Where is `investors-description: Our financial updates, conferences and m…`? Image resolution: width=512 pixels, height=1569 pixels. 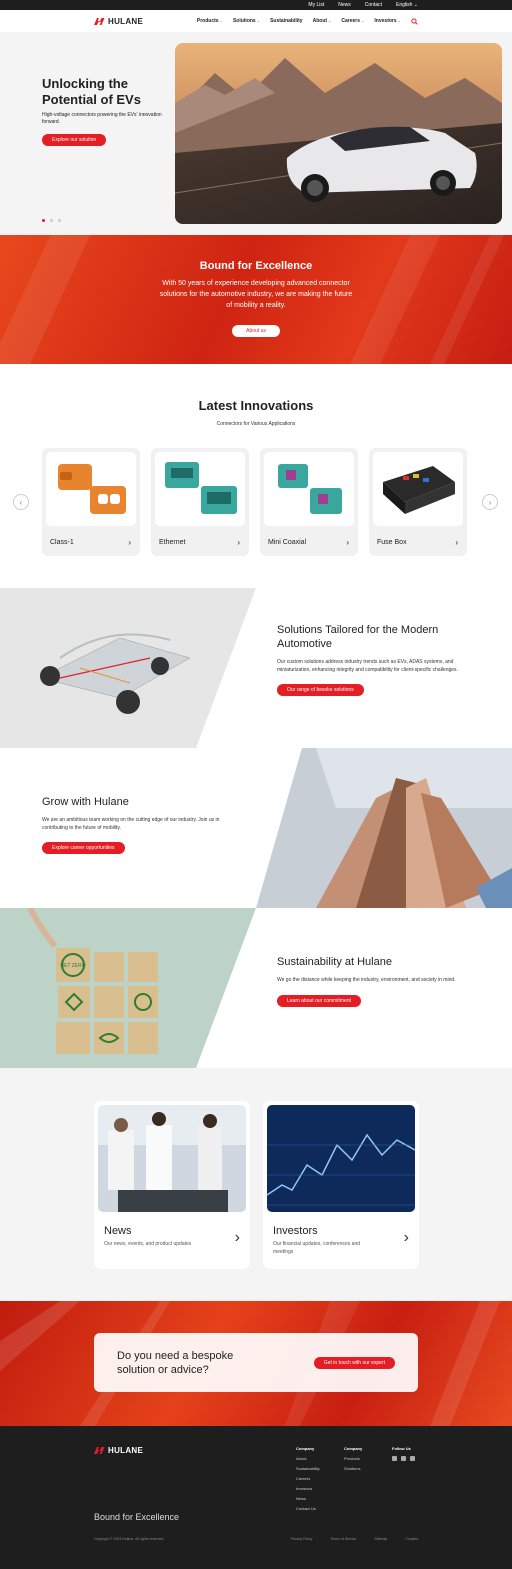 investors-description: Our financial updates, conferences and m… is located at coordinates (316, 1248).